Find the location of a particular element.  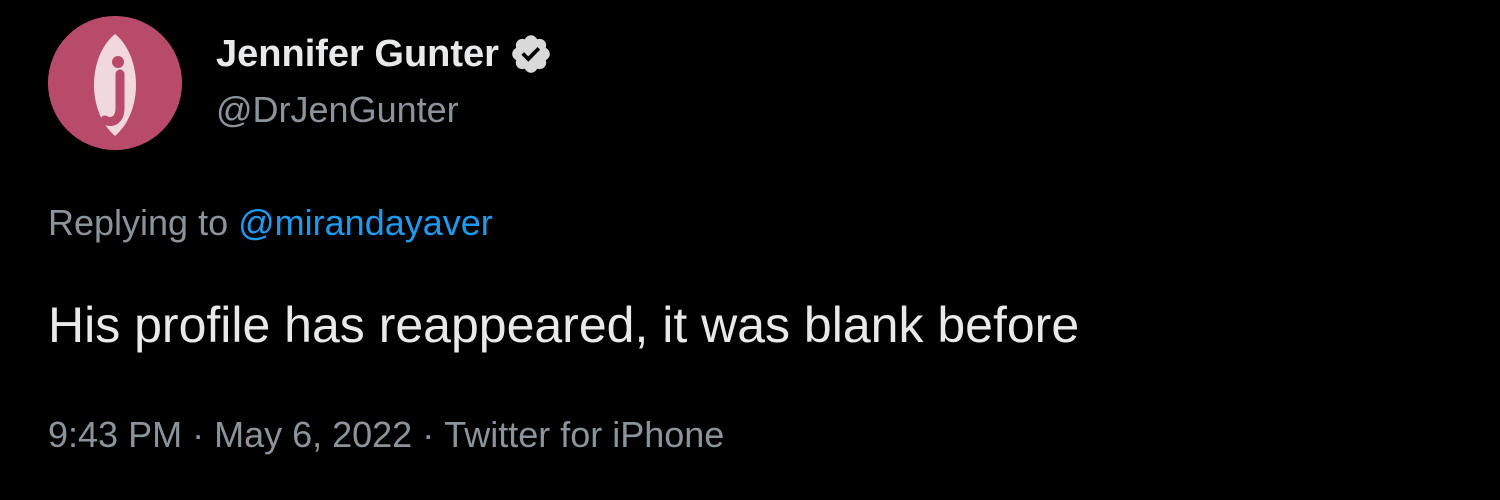

tweet-time: 9:43 PM is located at coordinates (115, 434).